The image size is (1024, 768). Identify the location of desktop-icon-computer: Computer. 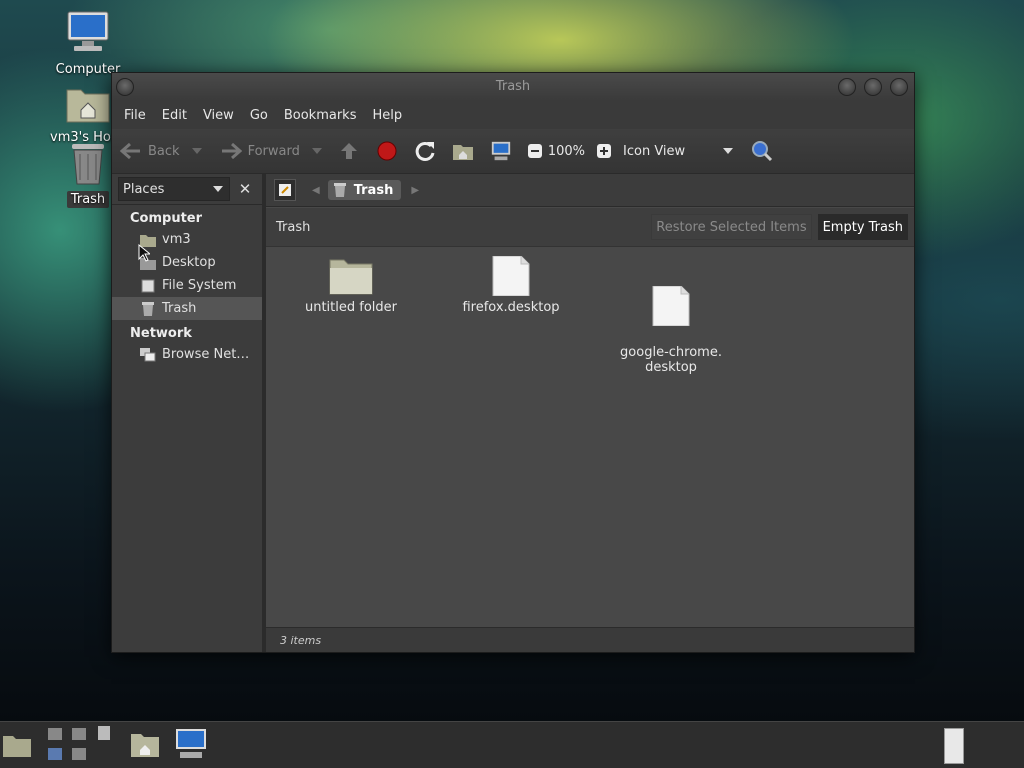
(88, 42).